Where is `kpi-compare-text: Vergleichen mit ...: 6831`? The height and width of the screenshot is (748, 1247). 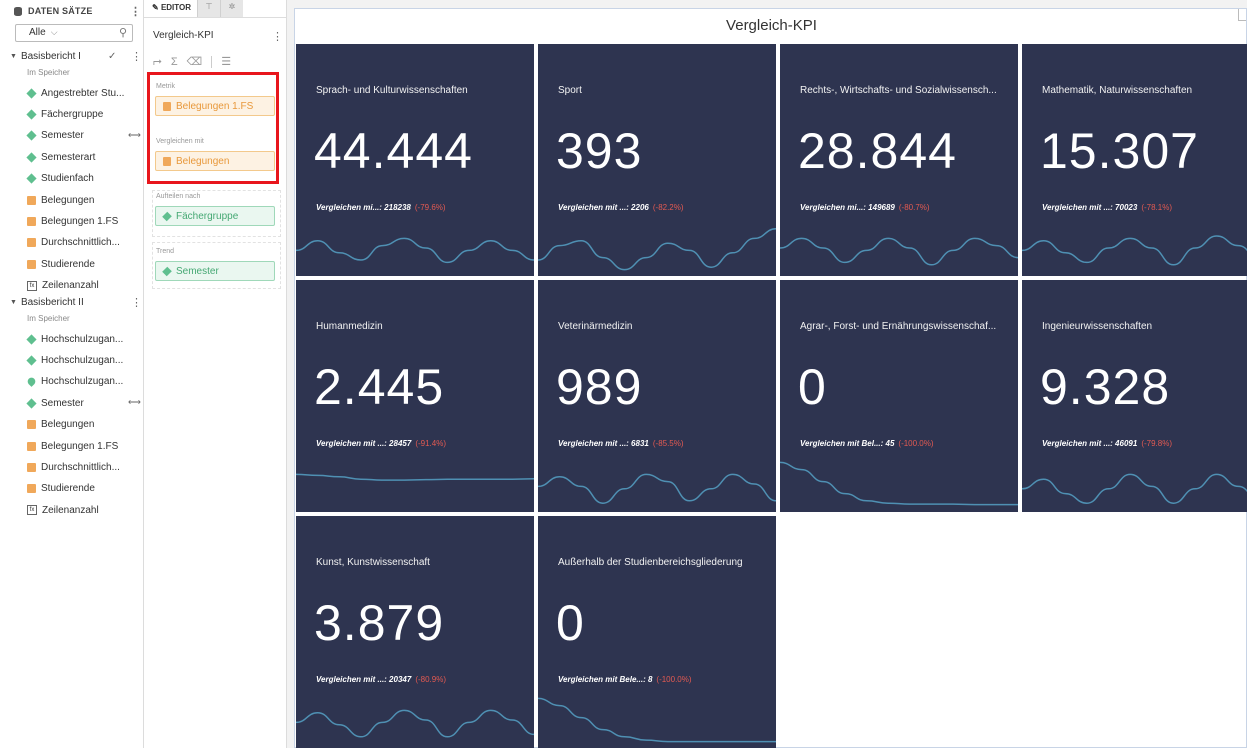
kpi-compare-text: Vergleichen mit ...: 6831 is located at coordinates (603, 443).